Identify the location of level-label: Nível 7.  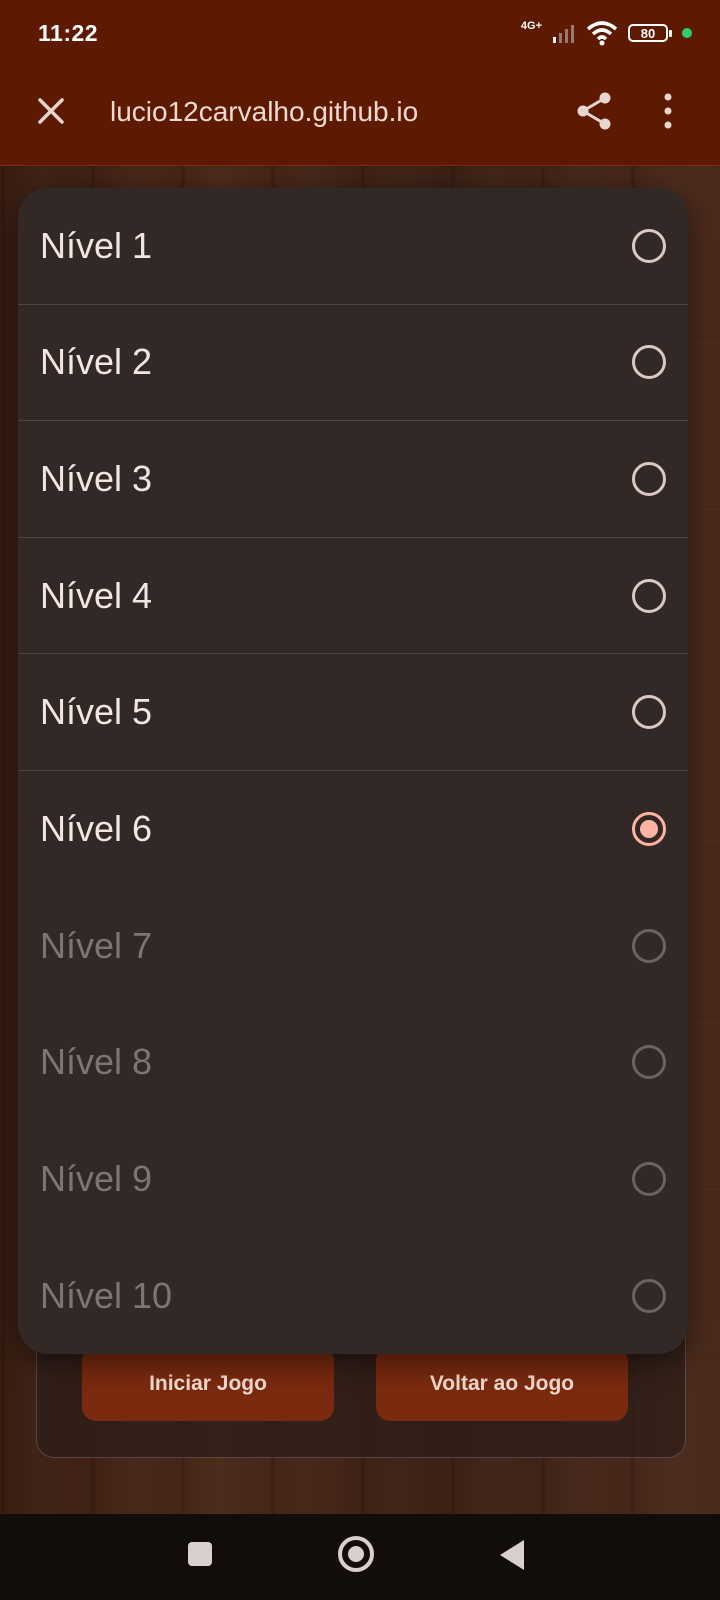
(96, 945).